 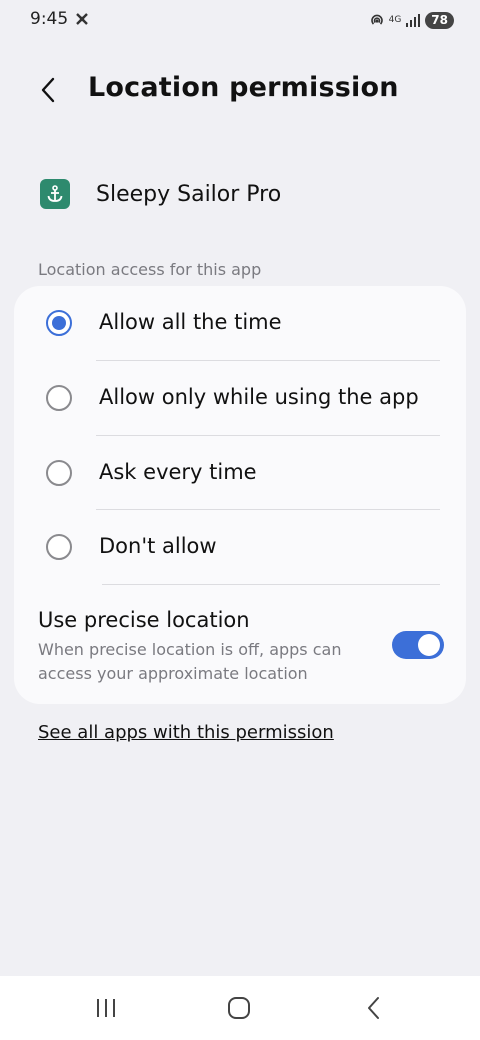 I want to click on recents-button, so click(x=106, y=1008).